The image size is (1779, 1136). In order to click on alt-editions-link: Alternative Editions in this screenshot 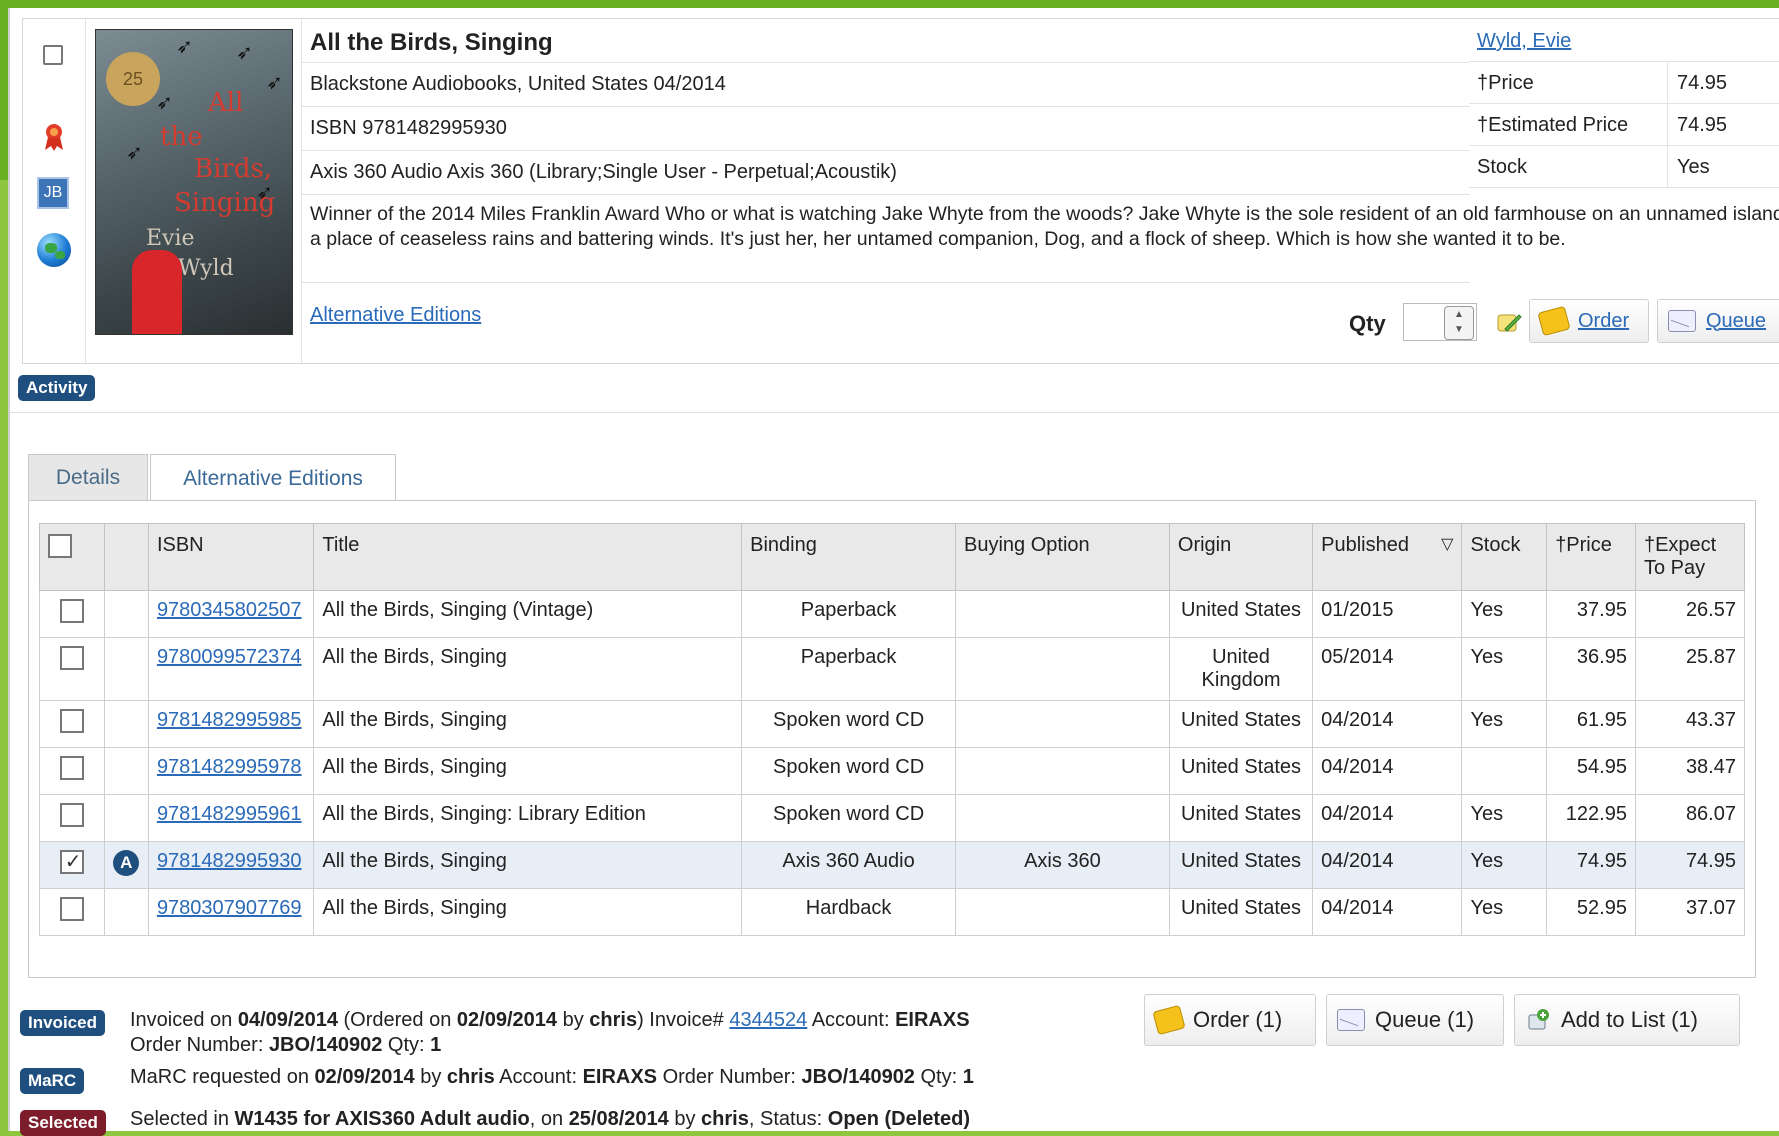, I will do `click(395, 315)`.